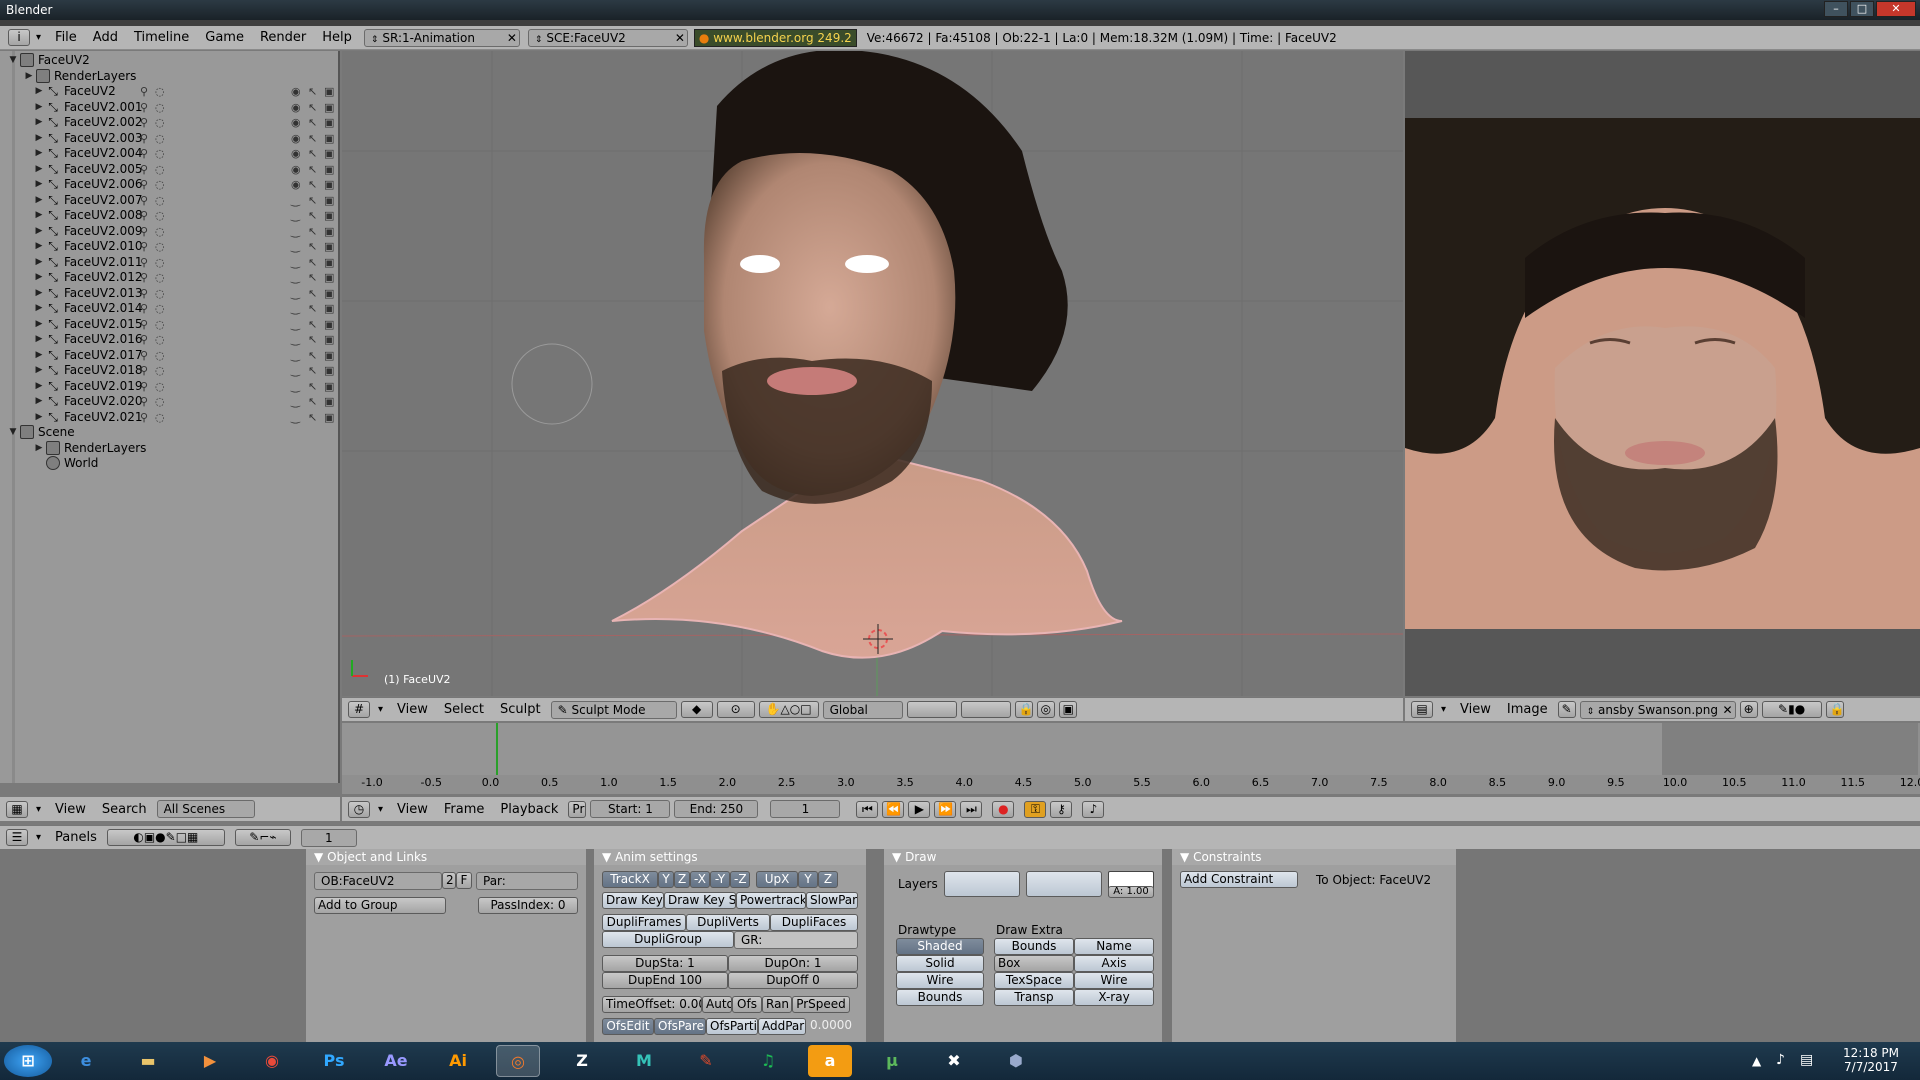 Image resolution: width=1920 pixels, height=1080 pixels. I want to click on track-negx-button: -X, so click(700, 879).